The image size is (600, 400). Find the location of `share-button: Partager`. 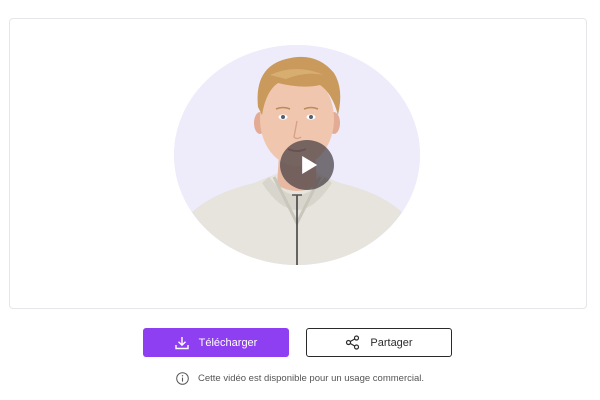

share-button: Partager is located at coordinates (379, 342).